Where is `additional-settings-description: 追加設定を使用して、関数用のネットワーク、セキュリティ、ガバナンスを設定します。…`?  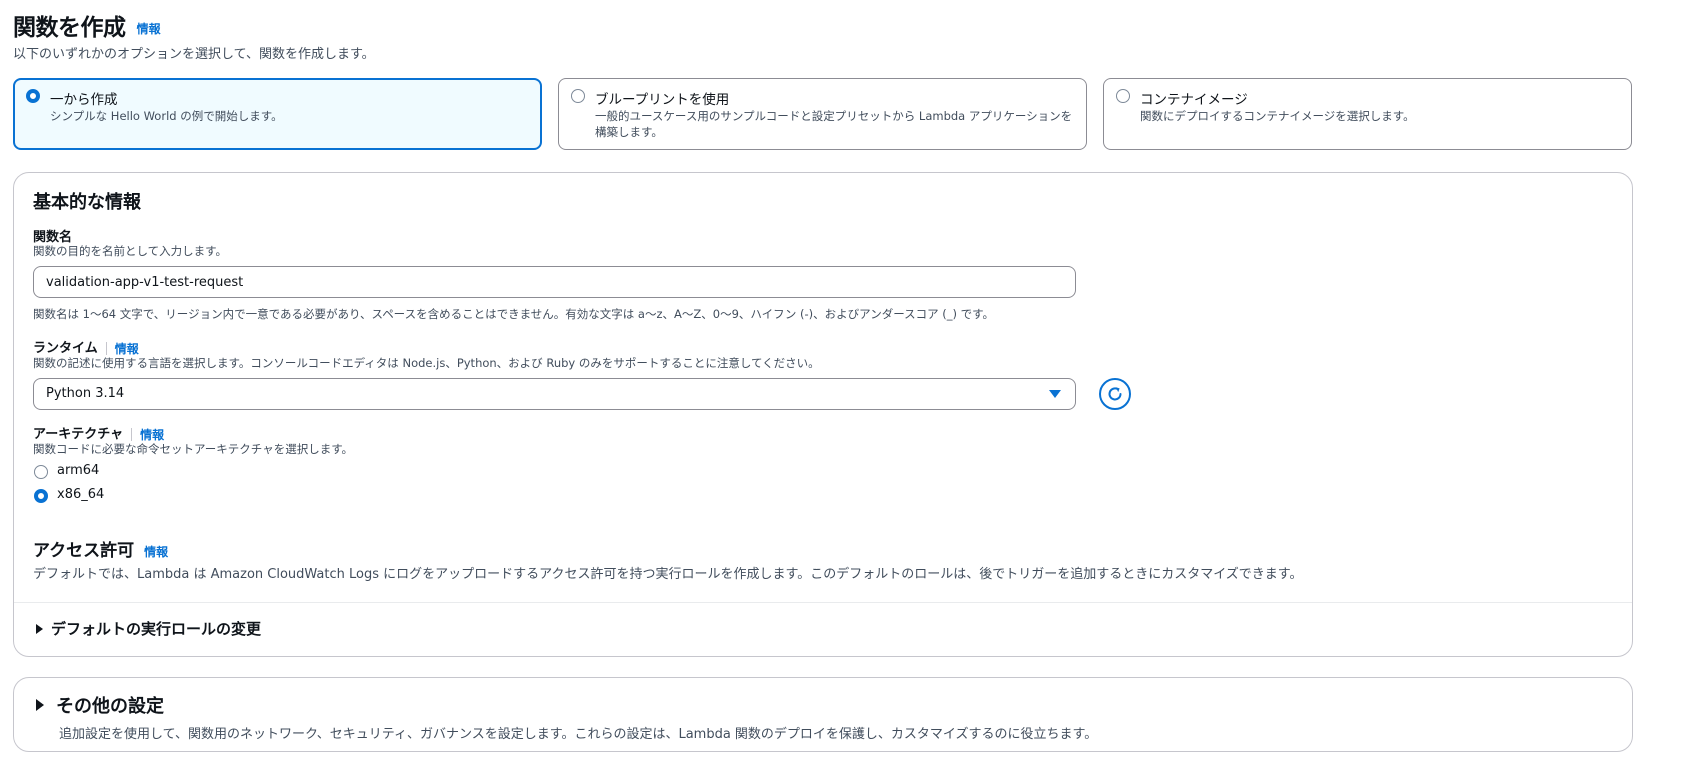
additional-settings-description: 追加設定を使用して、関数用のネットワーク、セキュリティ、ガバナンスを設定します。… is located at coordinates (578, 734).